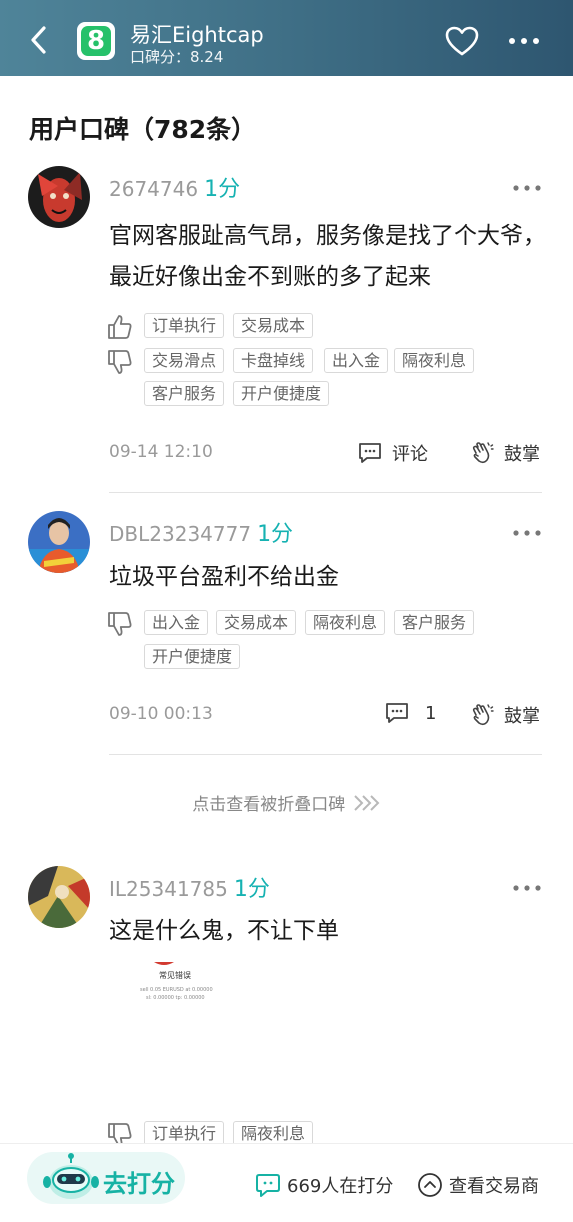  I want to click on view-broker-button: 查看交易商, so click(478, 1185).